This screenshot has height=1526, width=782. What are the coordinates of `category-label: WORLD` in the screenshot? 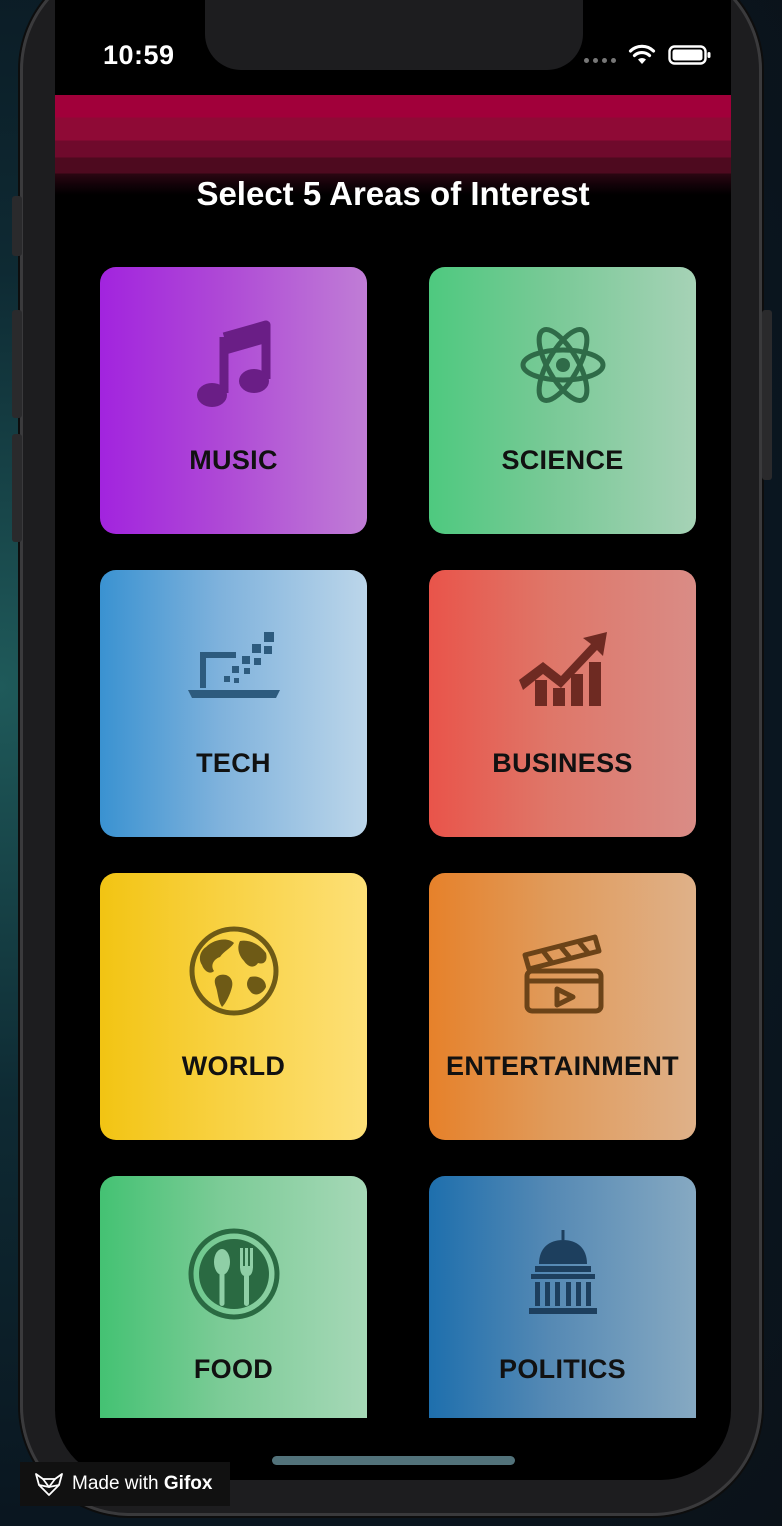 It's located at (233, 1066).